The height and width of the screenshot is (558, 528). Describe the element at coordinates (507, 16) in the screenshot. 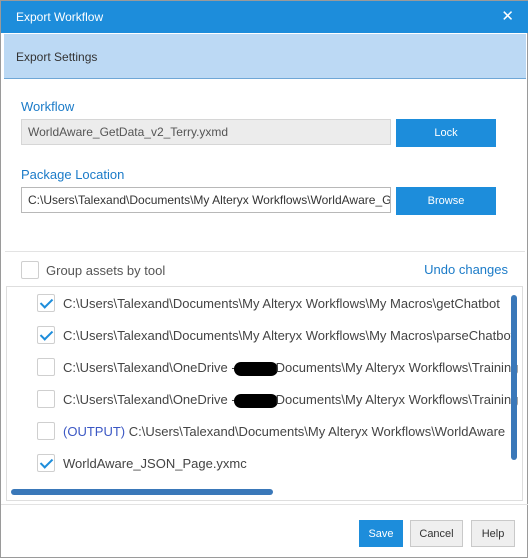

I see `close-icon: ✕` at that location.